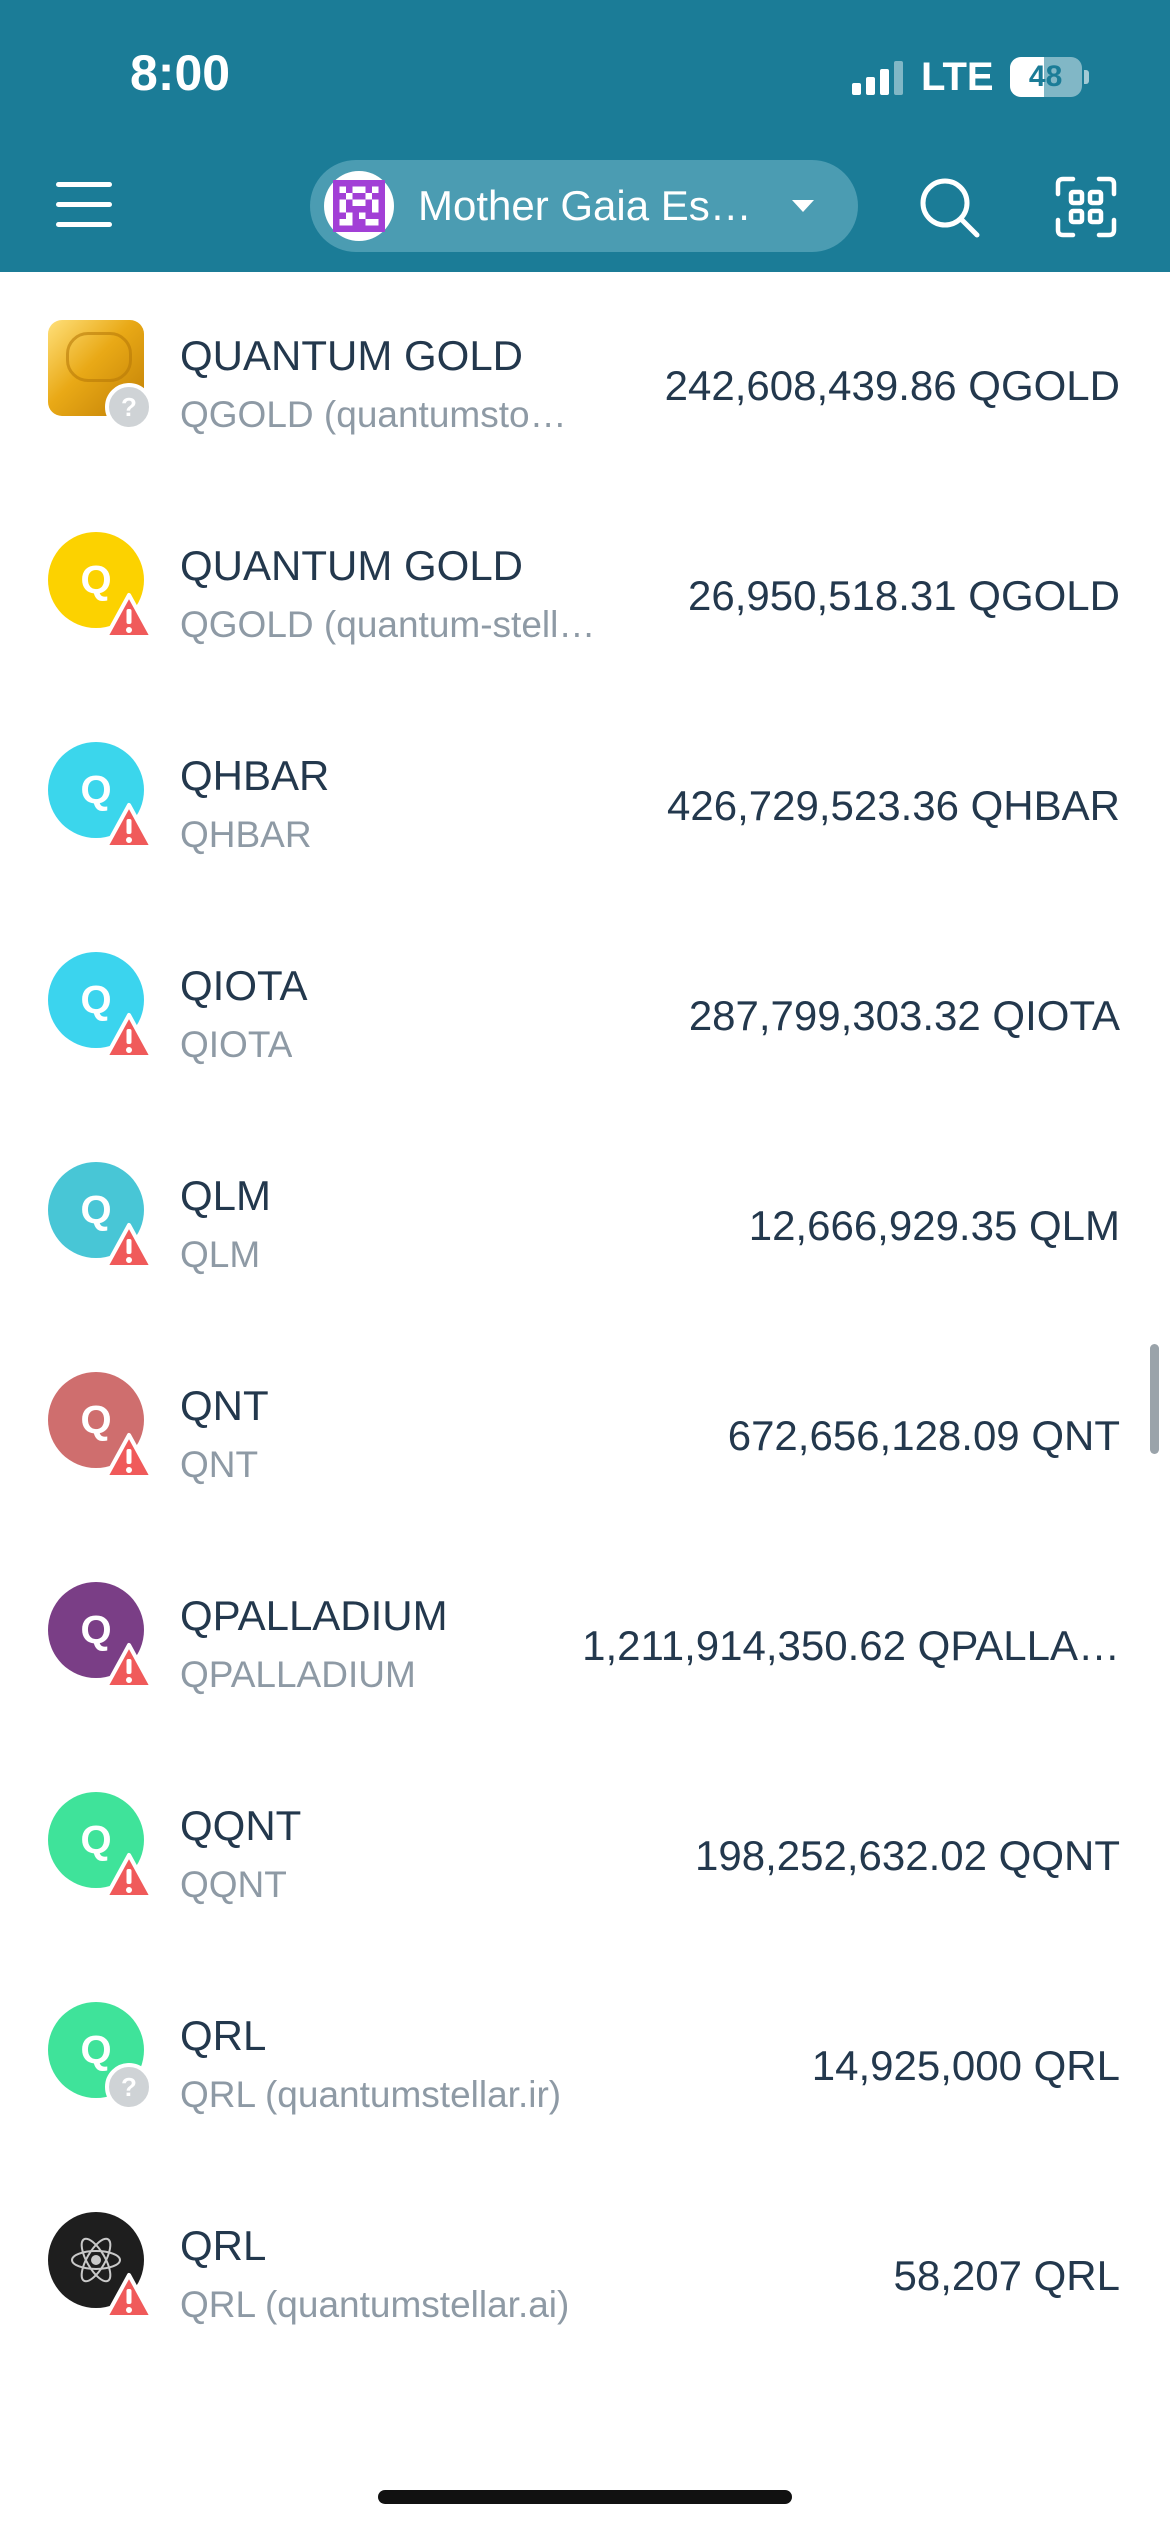 This screenshot has width=1170, height=2532. I want to click on token-name: QIOTA, so click(244, 985).